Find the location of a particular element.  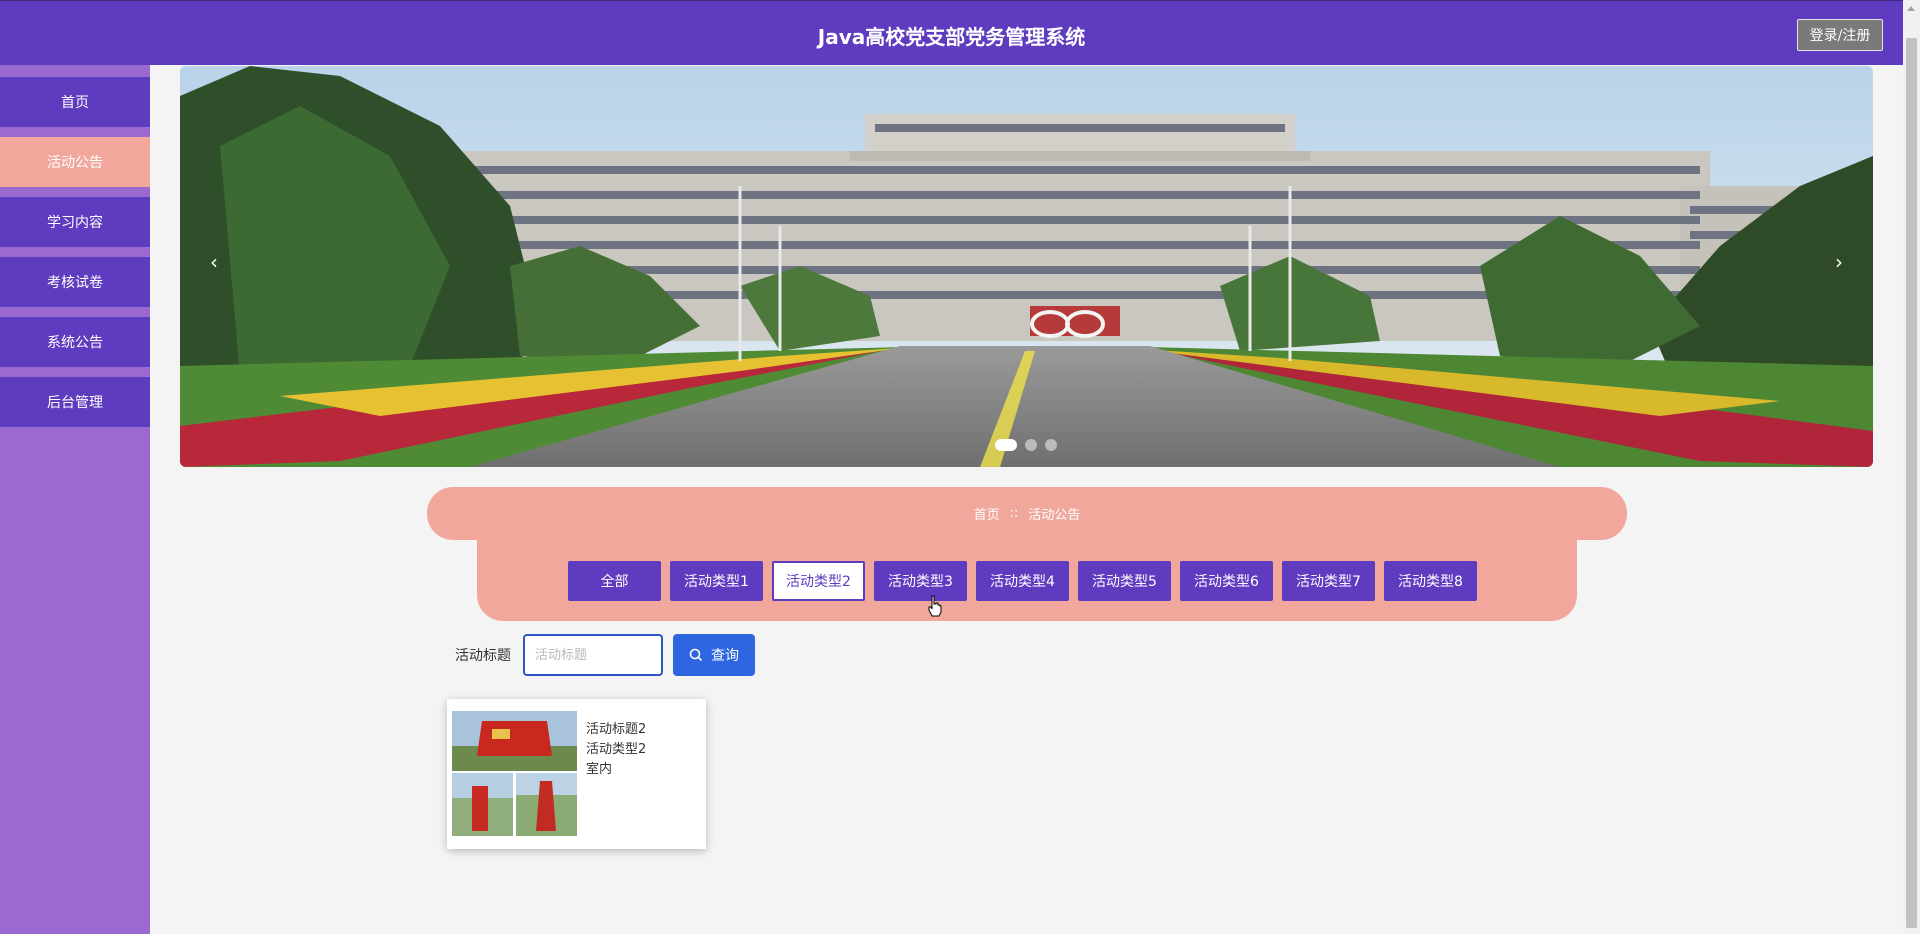

activity-type: 活动类型2 is located at coordinates (616, 749).